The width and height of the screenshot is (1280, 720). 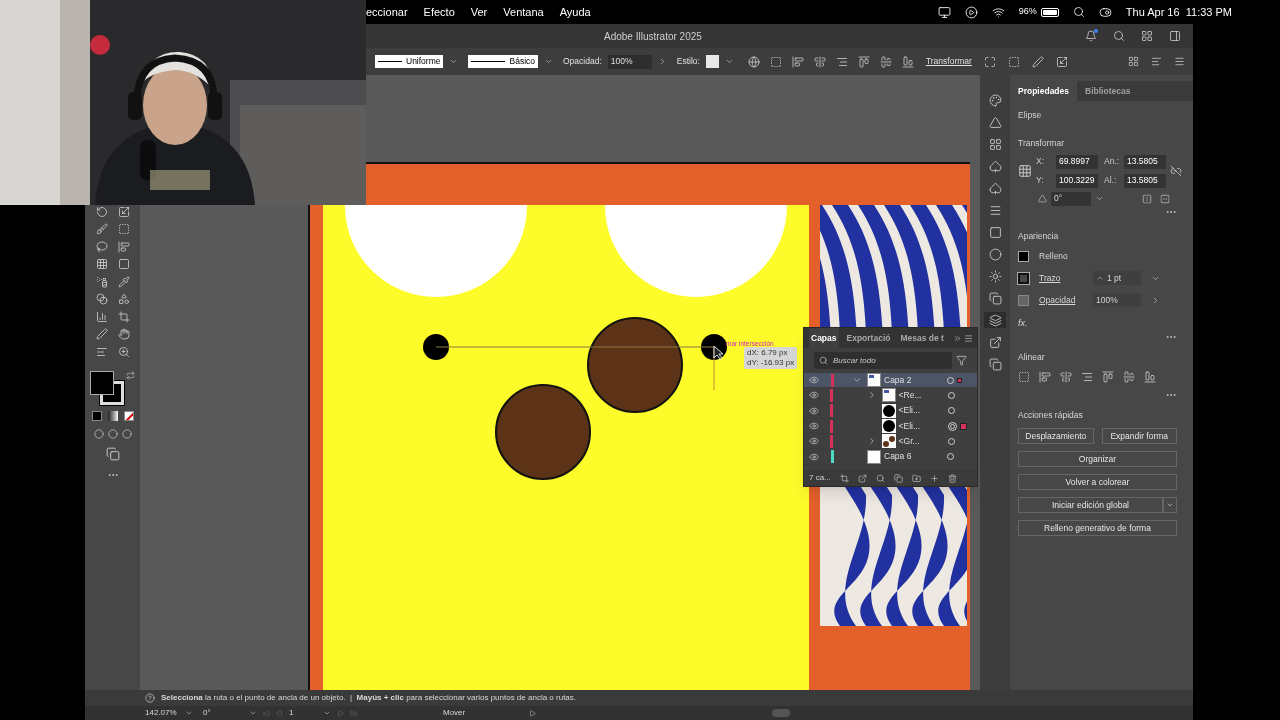 I want to click on display-icon, so click(x=944, y=12).